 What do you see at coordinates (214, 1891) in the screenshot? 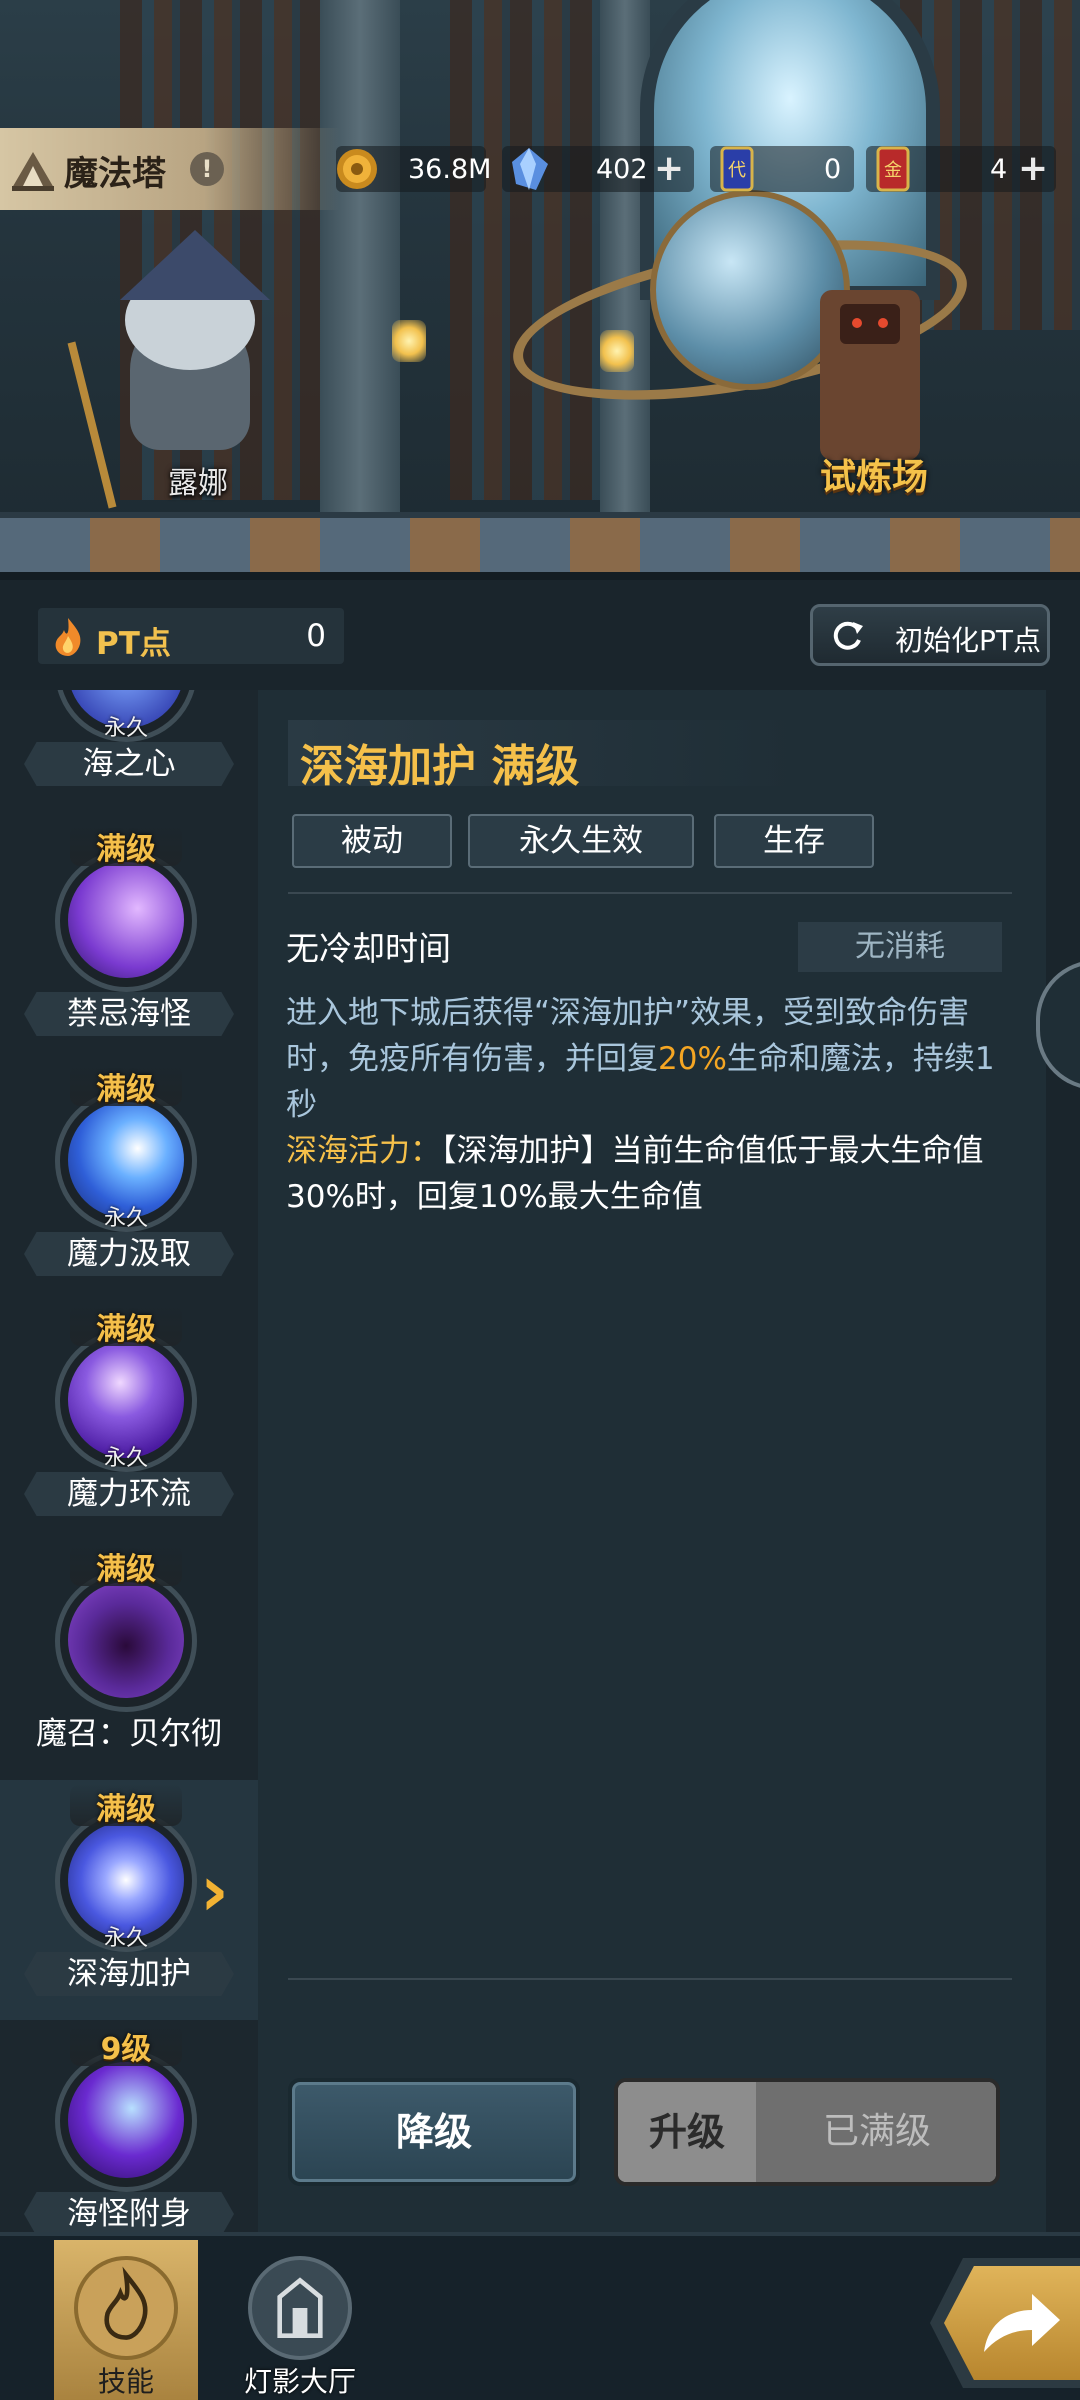
I see `selected-arrow-icon: ›` at bounding box center [214, 1891].